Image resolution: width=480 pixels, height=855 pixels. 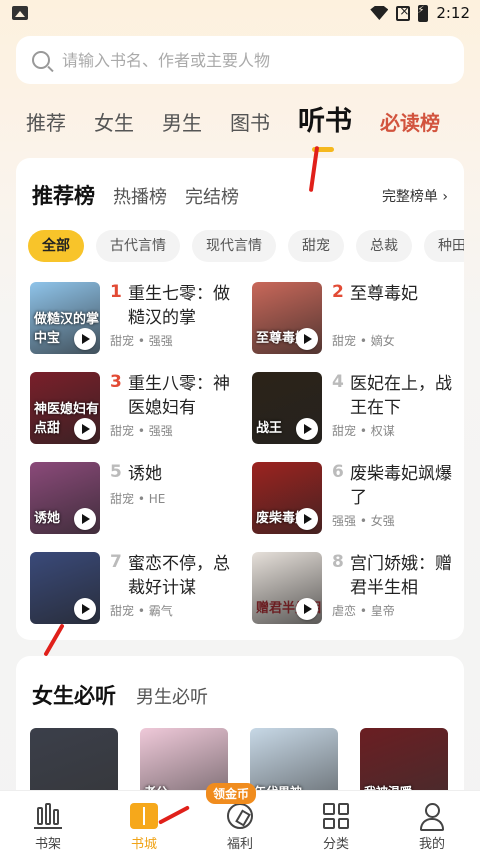 I want to click on rank-number: 7, so click(x=116, y=562).